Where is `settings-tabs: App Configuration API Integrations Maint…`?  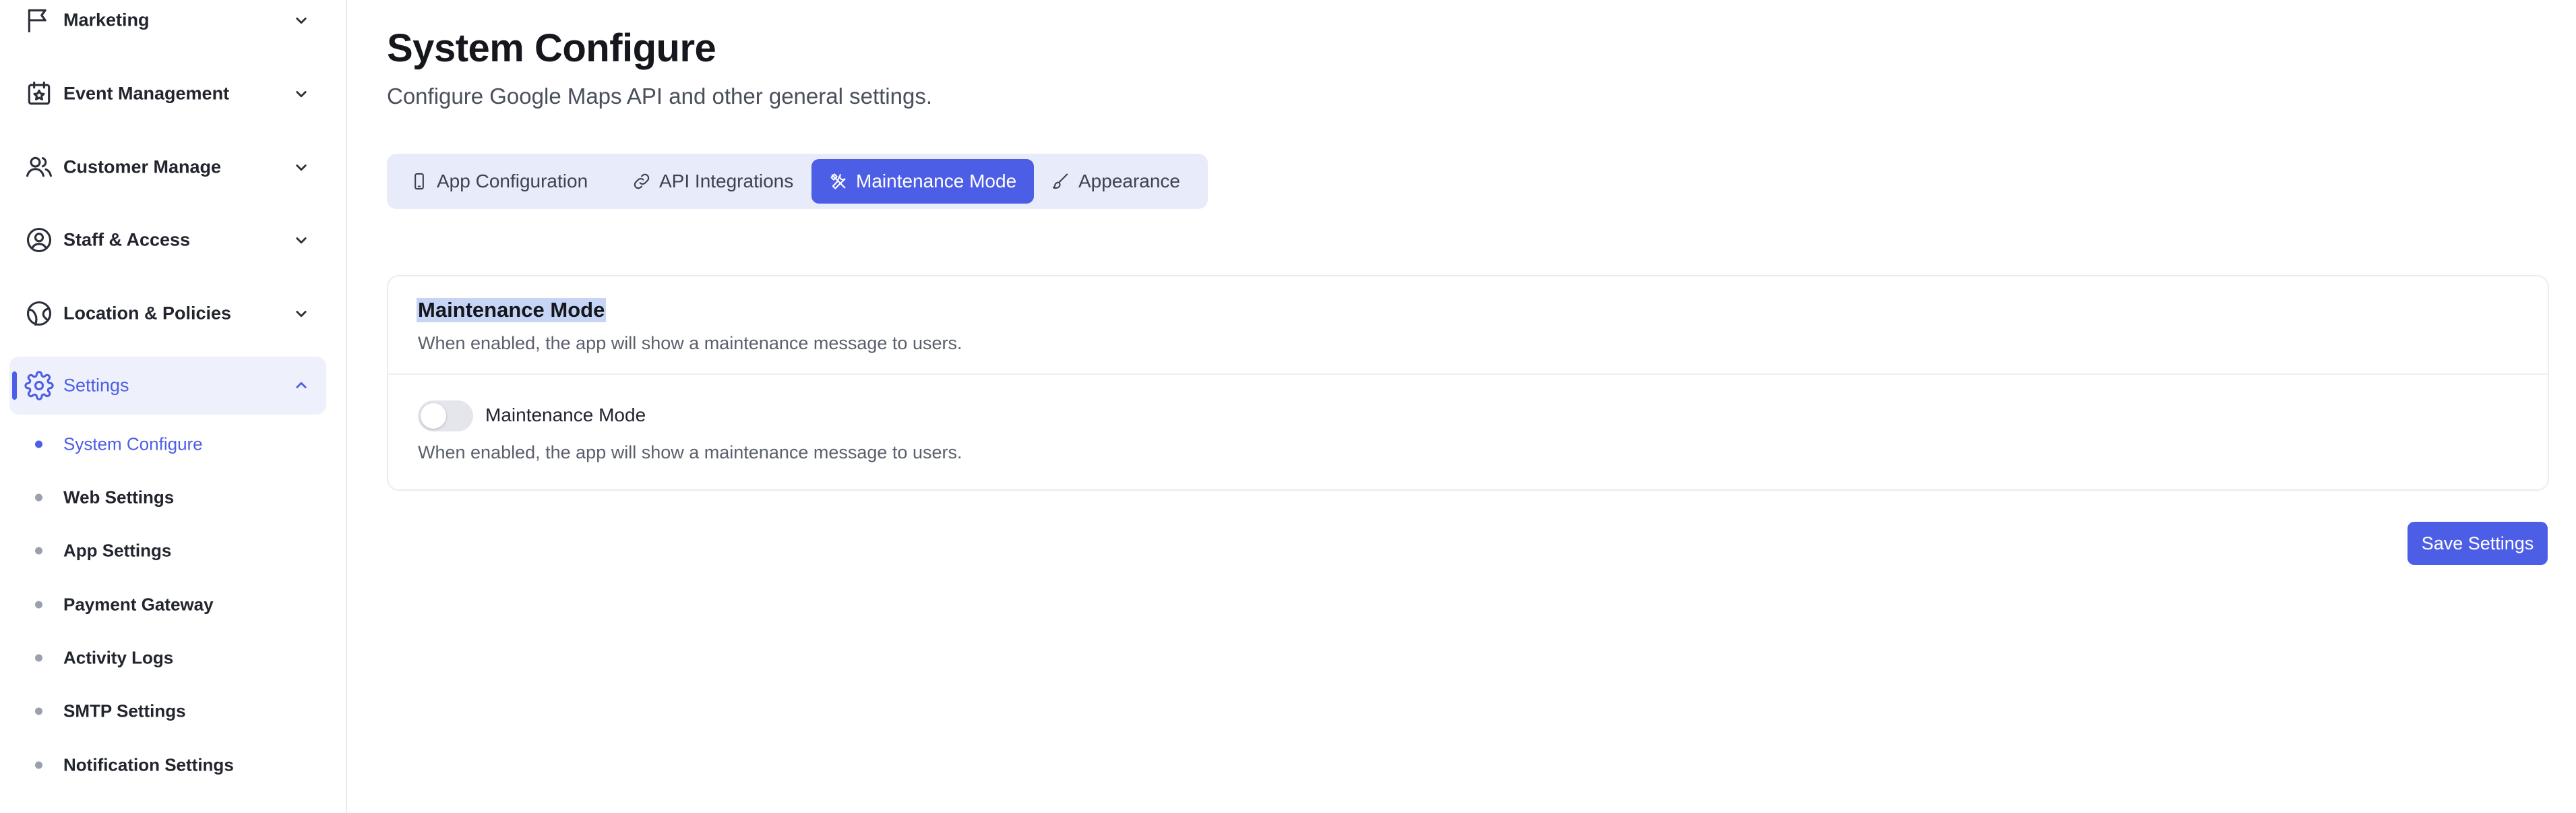
settings-tabs: App Configuration API Integrations Maint… is located at coordinates (798, 181).